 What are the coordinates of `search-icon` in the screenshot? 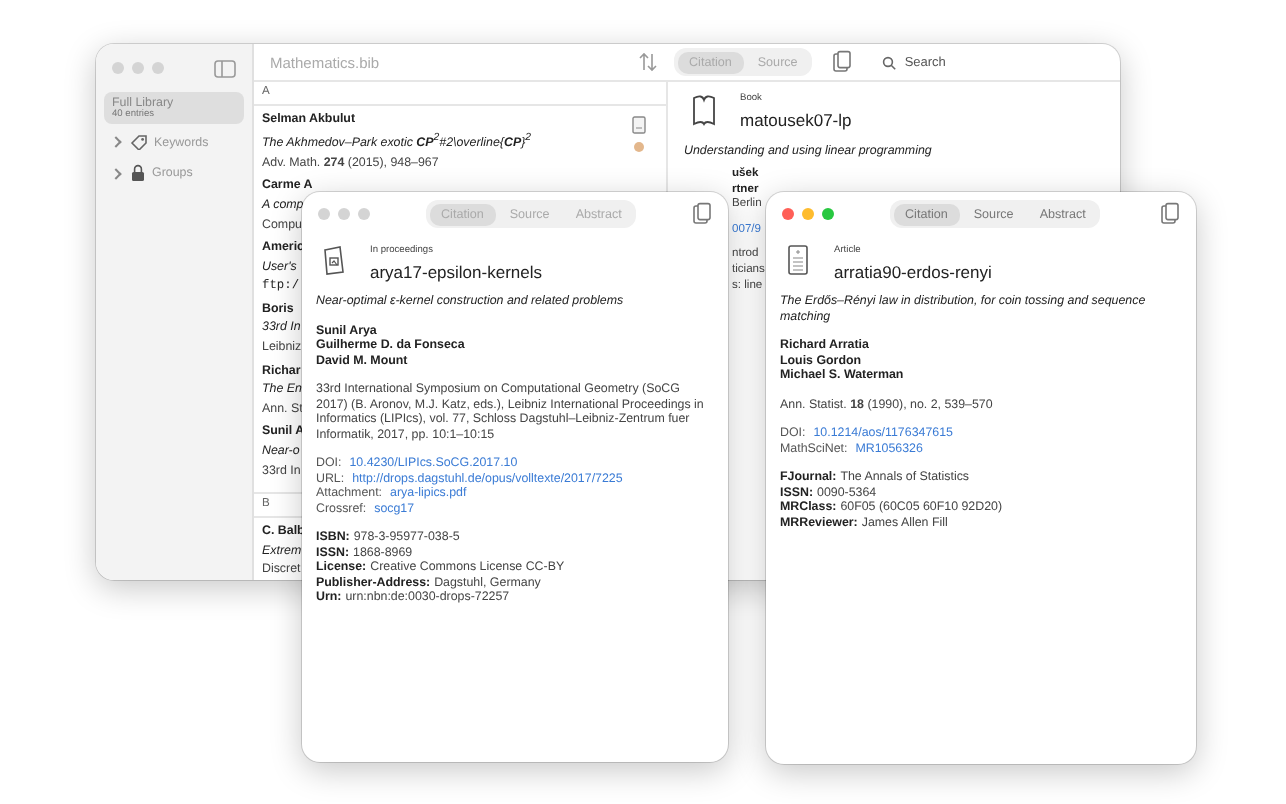 It's located at (889, 62).